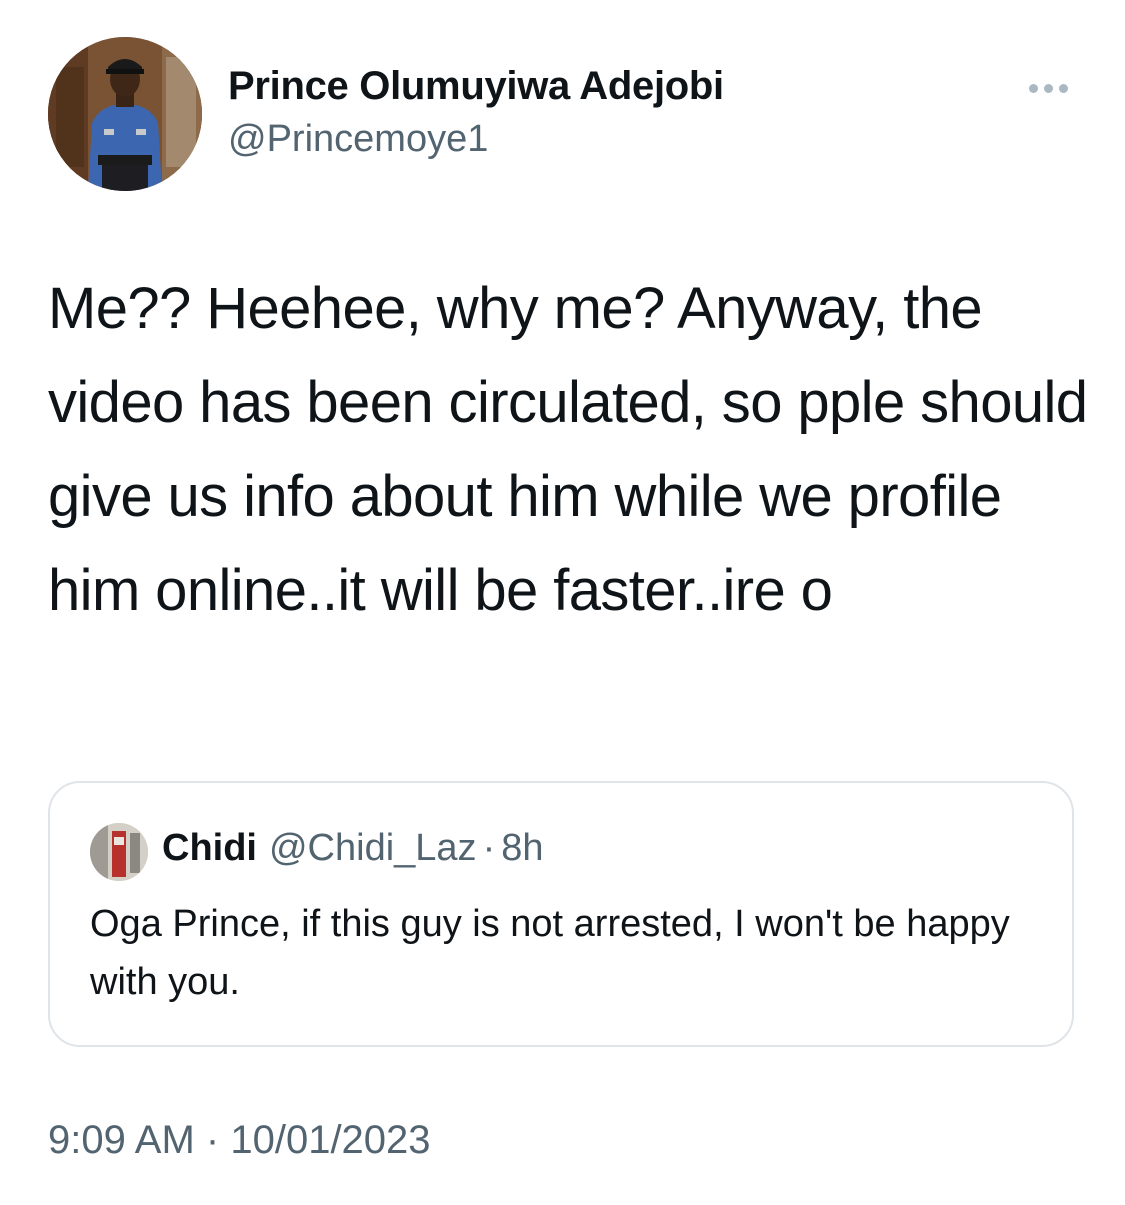 The width and height of the screenshot is (1125, 1205). Describe the element at coordinates (358, 139) in the screenshot. I see `author-handle: @Princemoye1` at that location.